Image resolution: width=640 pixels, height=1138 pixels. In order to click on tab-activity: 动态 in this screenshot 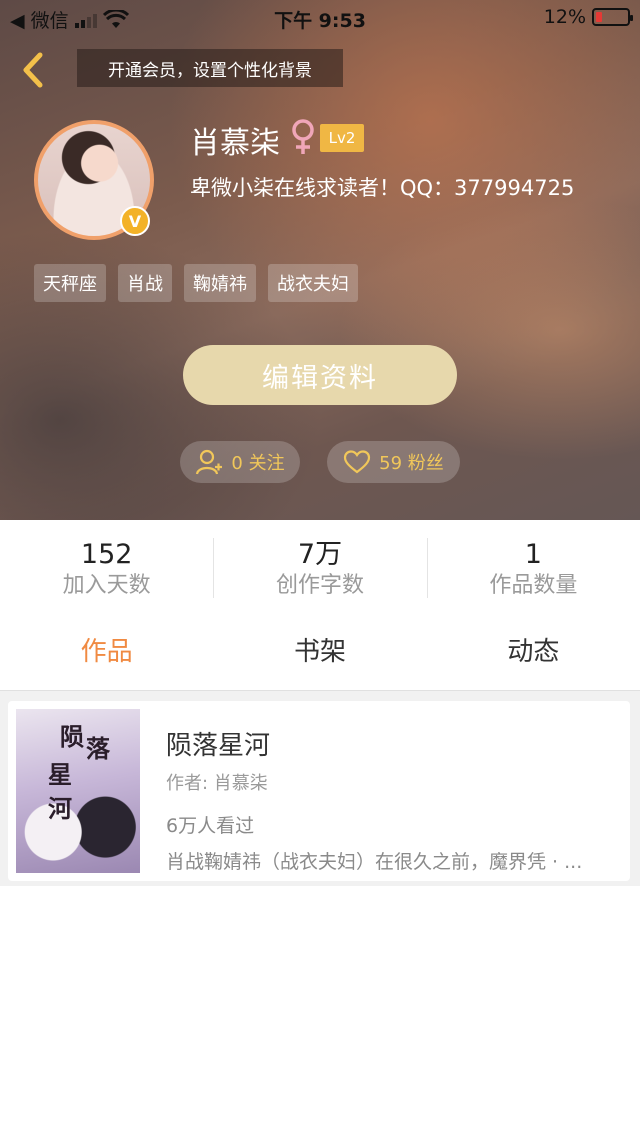, I will do `click(533, 653)`.